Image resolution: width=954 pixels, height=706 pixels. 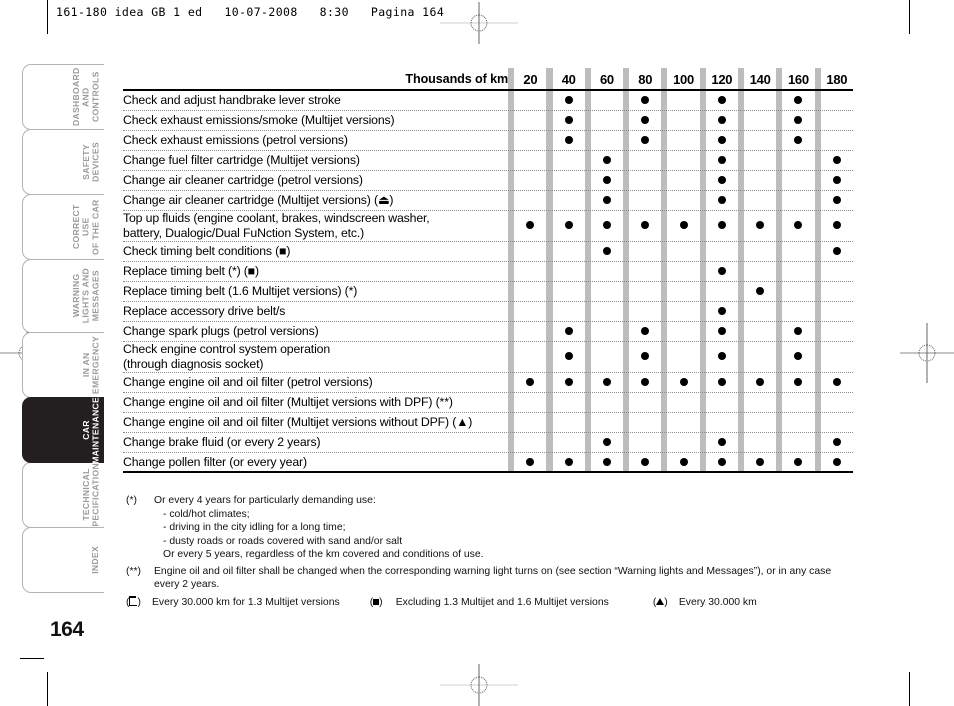 What do you see at coordinates (86, 97) in the screenshot?
I see `section-tab-label: DASHBOARD AND CONTROLS` at bounding box center [86, 97].